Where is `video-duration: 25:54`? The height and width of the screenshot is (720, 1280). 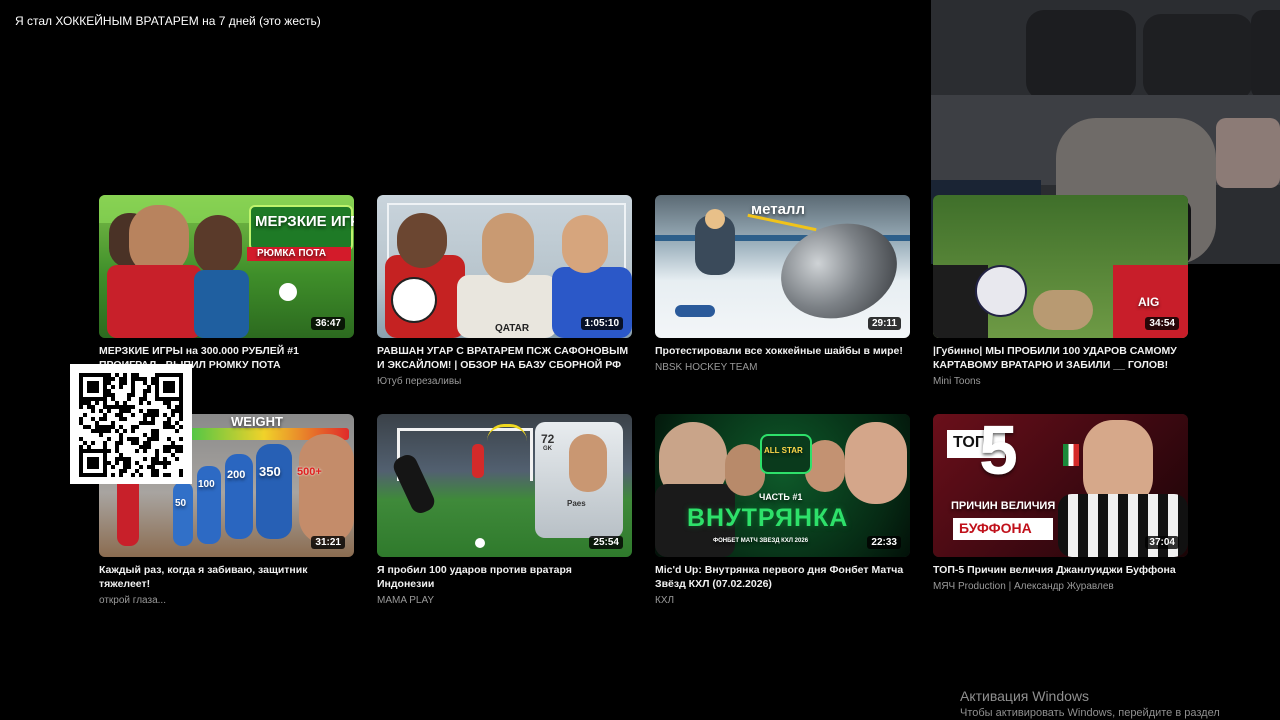
video-duration: 25:54 is located at coordinates (606, 542).